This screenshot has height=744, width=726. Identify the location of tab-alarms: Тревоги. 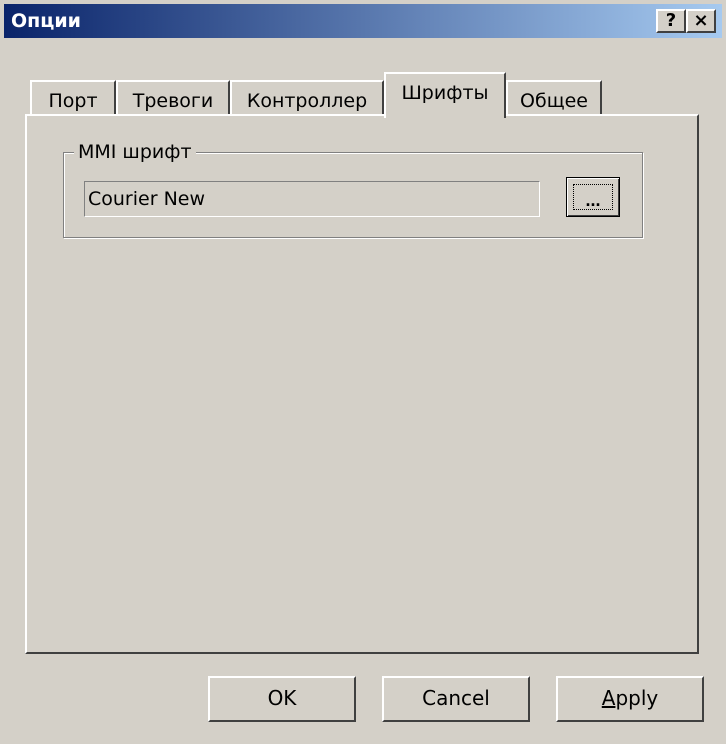
(173, 98).